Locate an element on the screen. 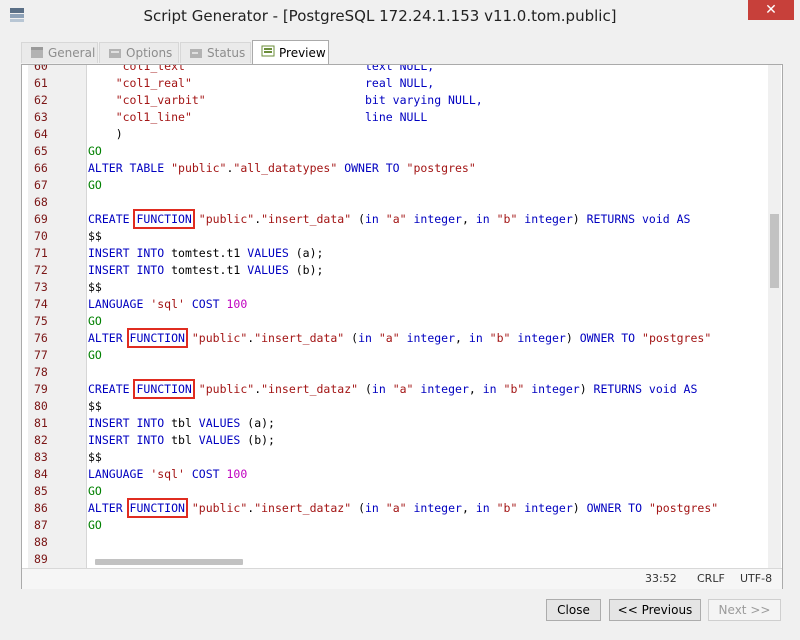  tab-status: Status is located at coordinates (215, 52).